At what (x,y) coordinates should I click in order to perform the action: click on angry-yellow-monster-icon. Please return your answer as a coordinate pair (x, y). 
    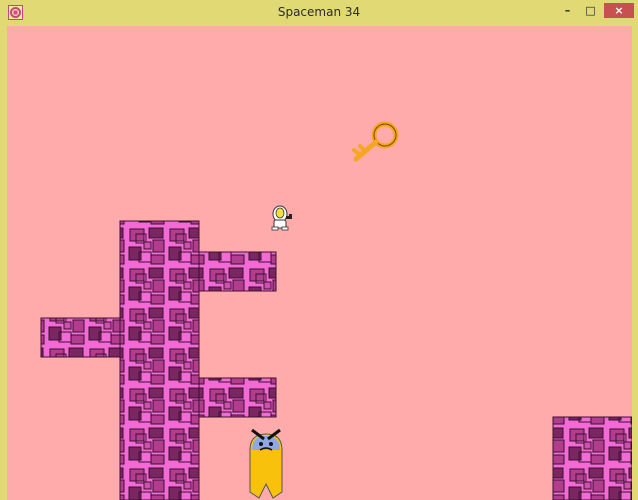
    Looking at the image, I should click on (266, 463).